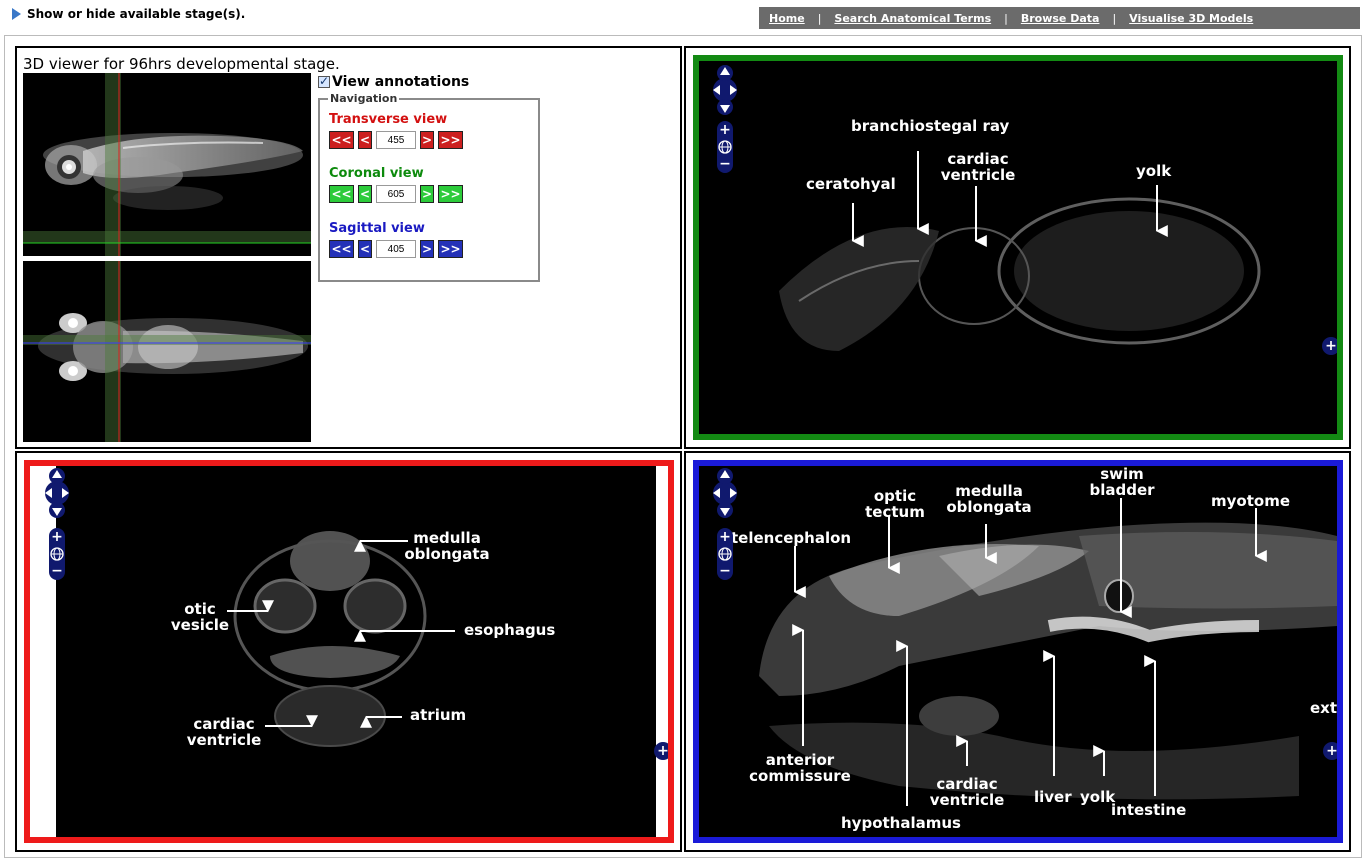 The height and width of the screenshot is (858, 1366). What do you see at coordinates (181, 64) in the screenshot?
I see `viewer-title: 3D viewer for 96hrs developmental stage.` at bounding box center [181, 64].